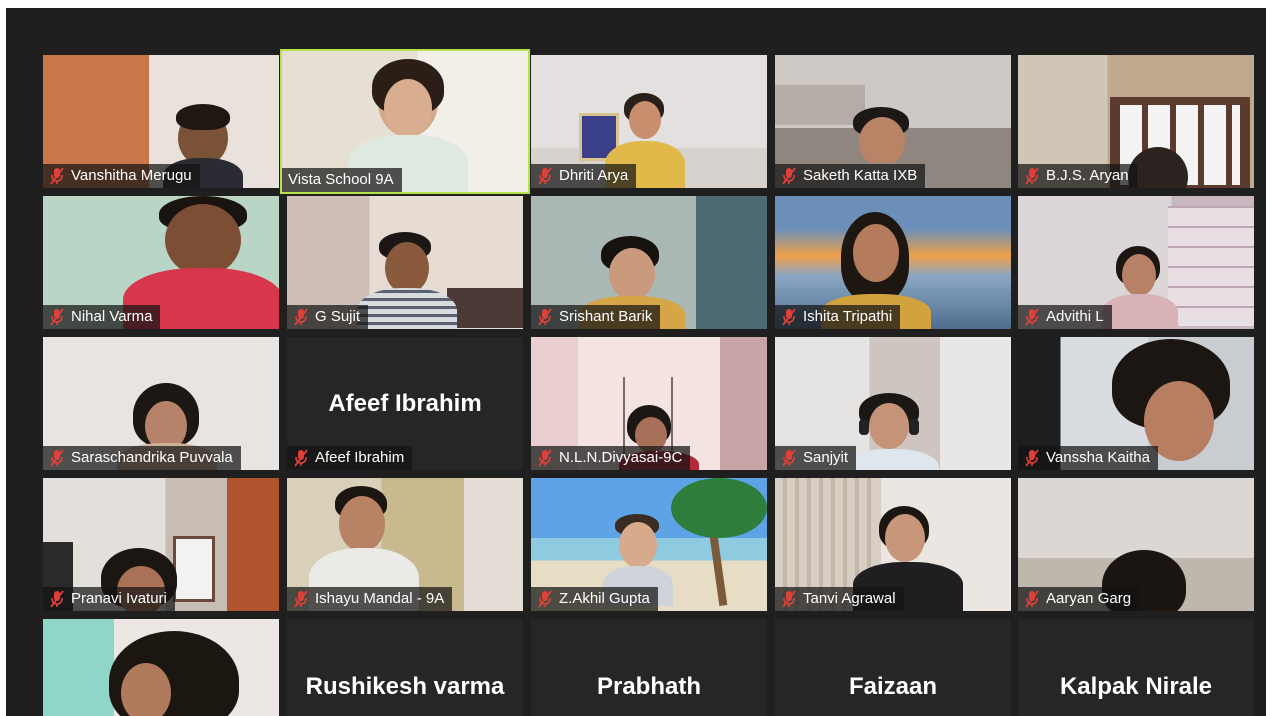 The height and width of the screenshot is (716, 1273). I want to click on participant-name: Saraschandrika Puvvala, so click(152, 457).